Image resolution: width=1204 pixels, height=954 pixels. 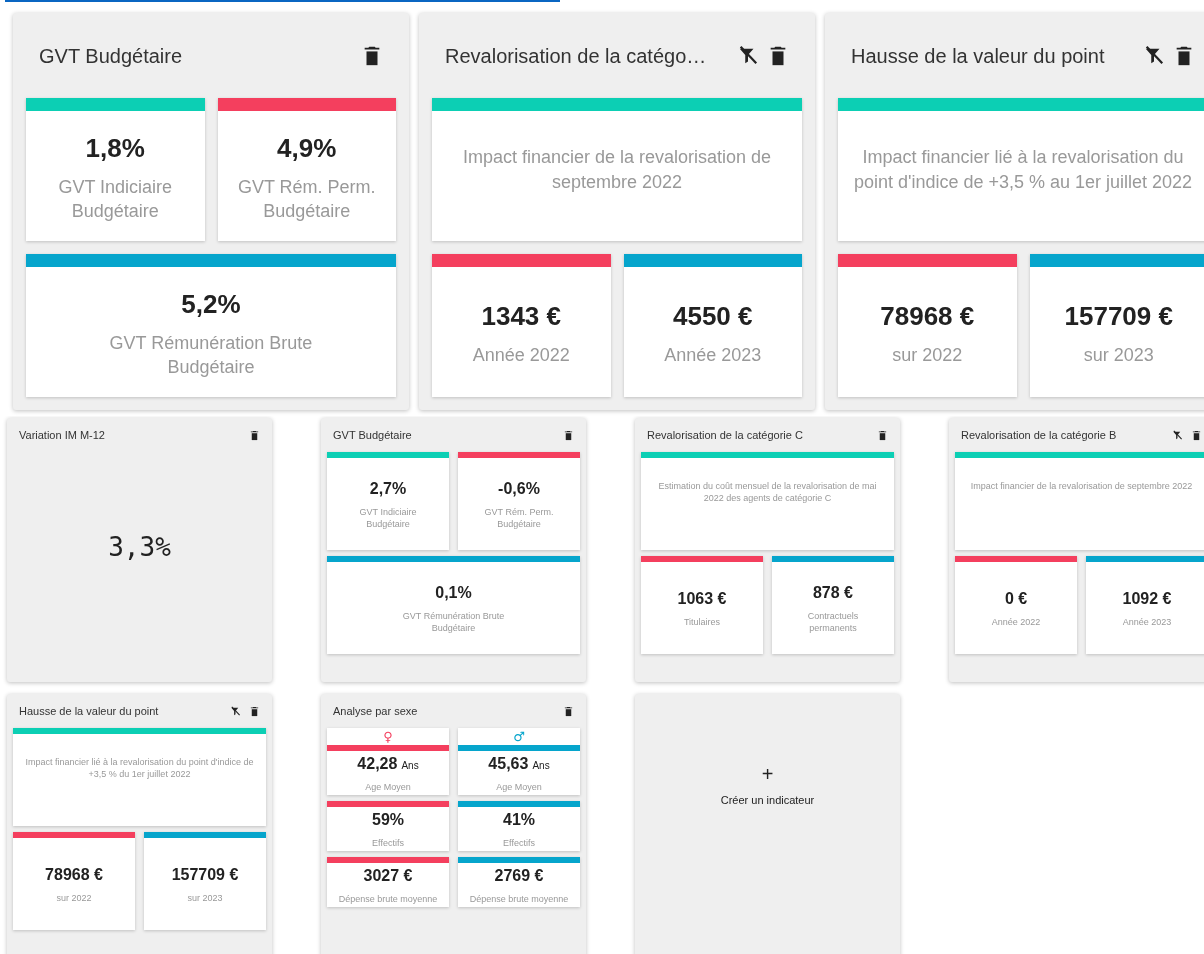 What do you see at coordinates (767, 773) in the screenshot?
I see `plus-icon: +` at bounding box center [767, 773].